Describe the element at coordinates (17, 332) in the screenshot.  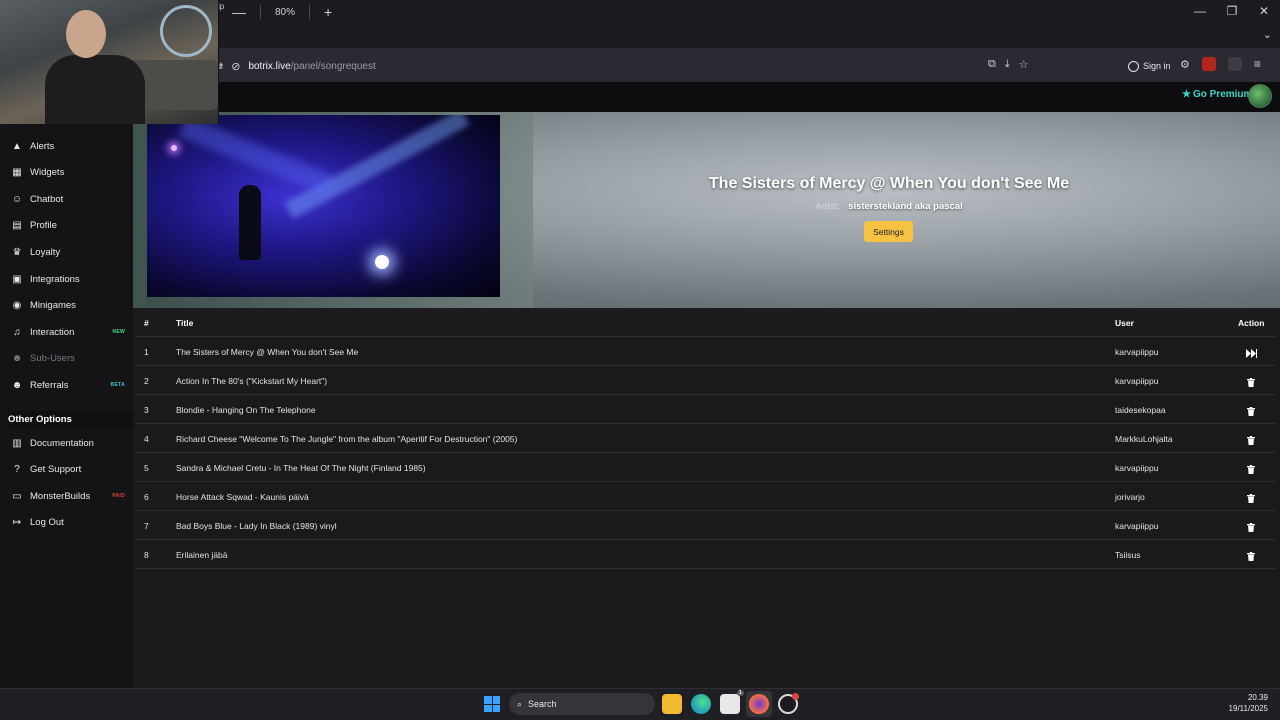
I see `music-note-icon: ♫` at that location.